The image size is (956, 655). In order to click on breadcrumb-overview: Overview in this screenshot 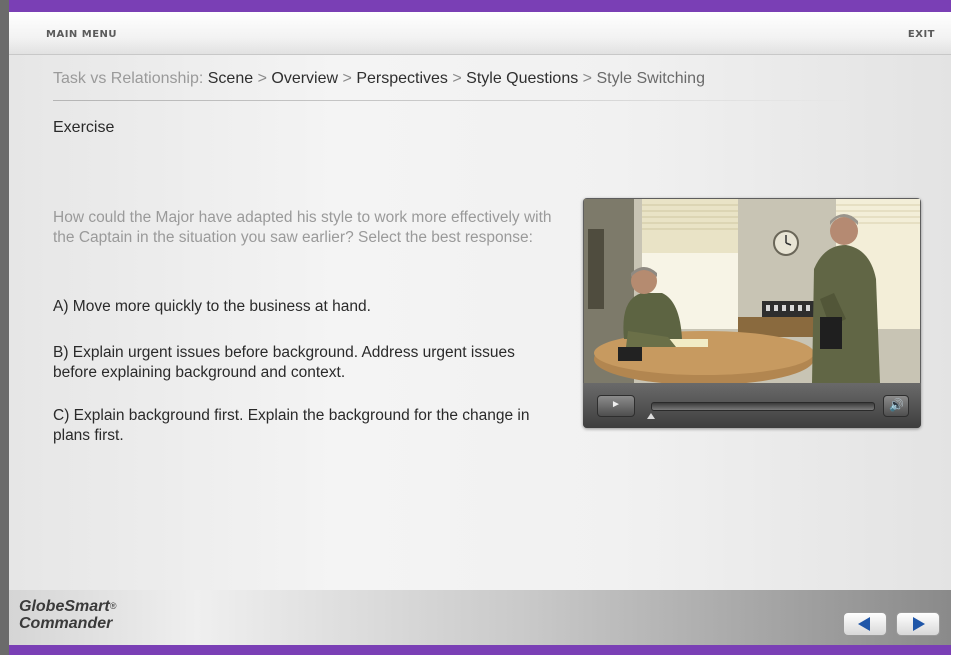, I will do `click(304, 78)`.